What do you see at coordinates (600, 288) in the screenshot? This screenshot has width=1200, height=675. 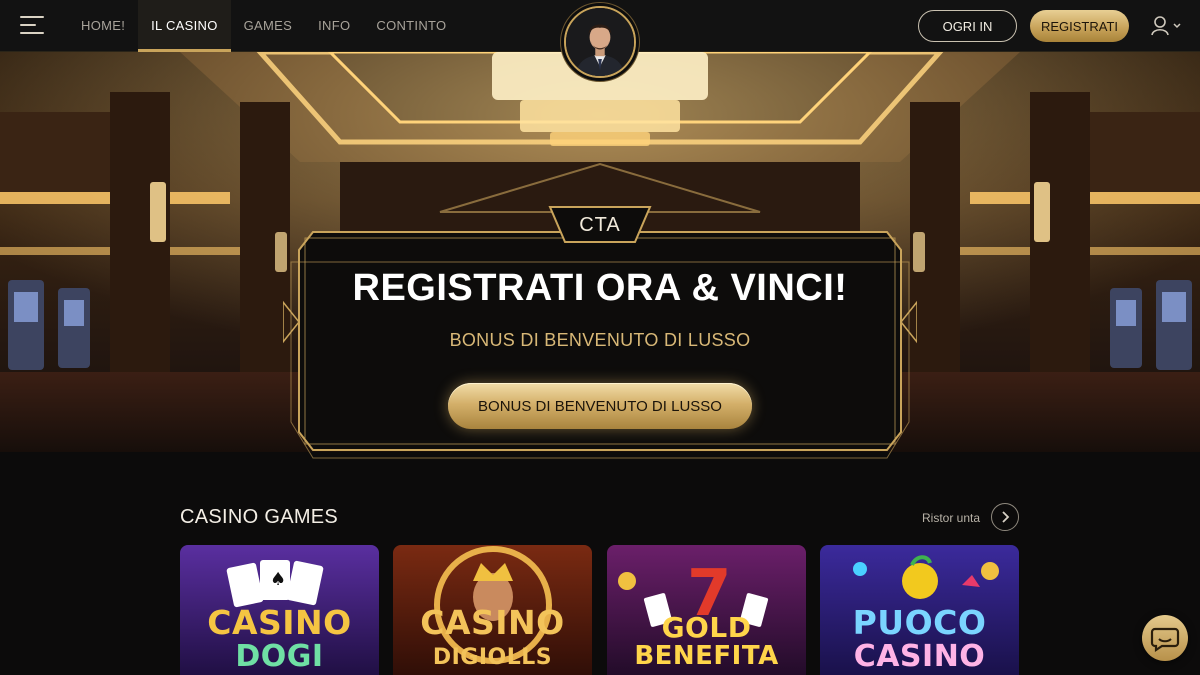 I see `cta-title: REGISTRATI ORA & VINCI!` at bounding box center [600, 288].